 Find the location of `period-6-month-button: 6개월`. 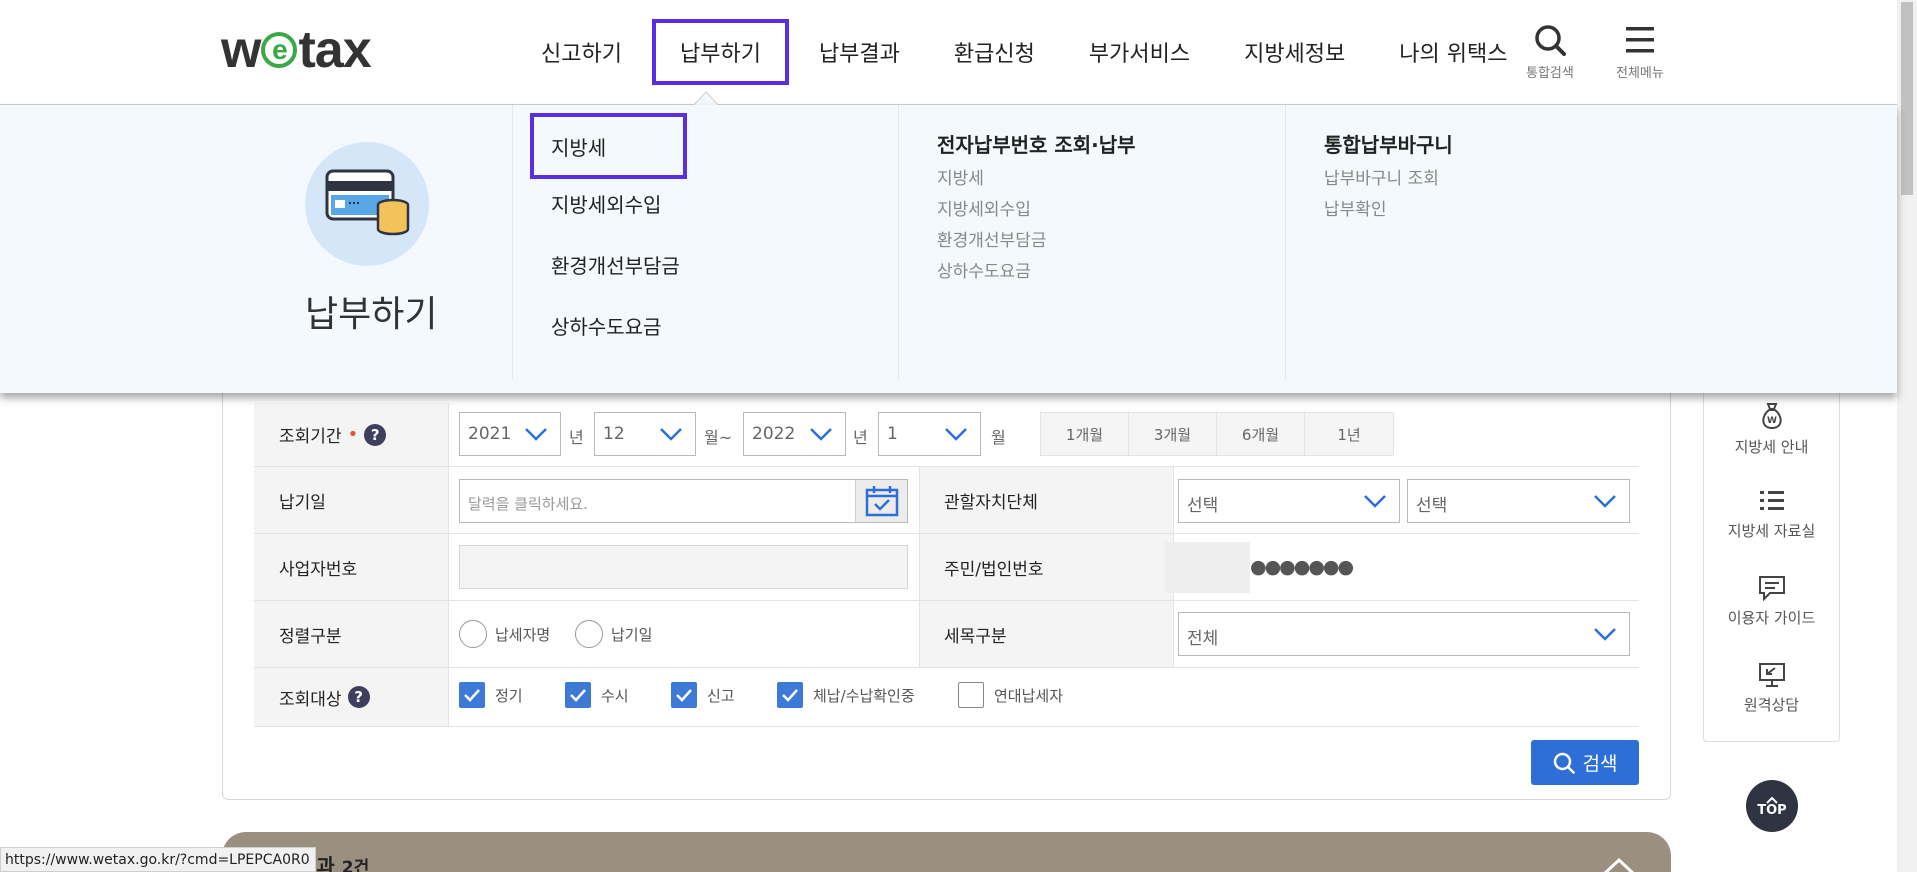

period-6-month-button: 6개월 is located at coordinates (1261, 434).